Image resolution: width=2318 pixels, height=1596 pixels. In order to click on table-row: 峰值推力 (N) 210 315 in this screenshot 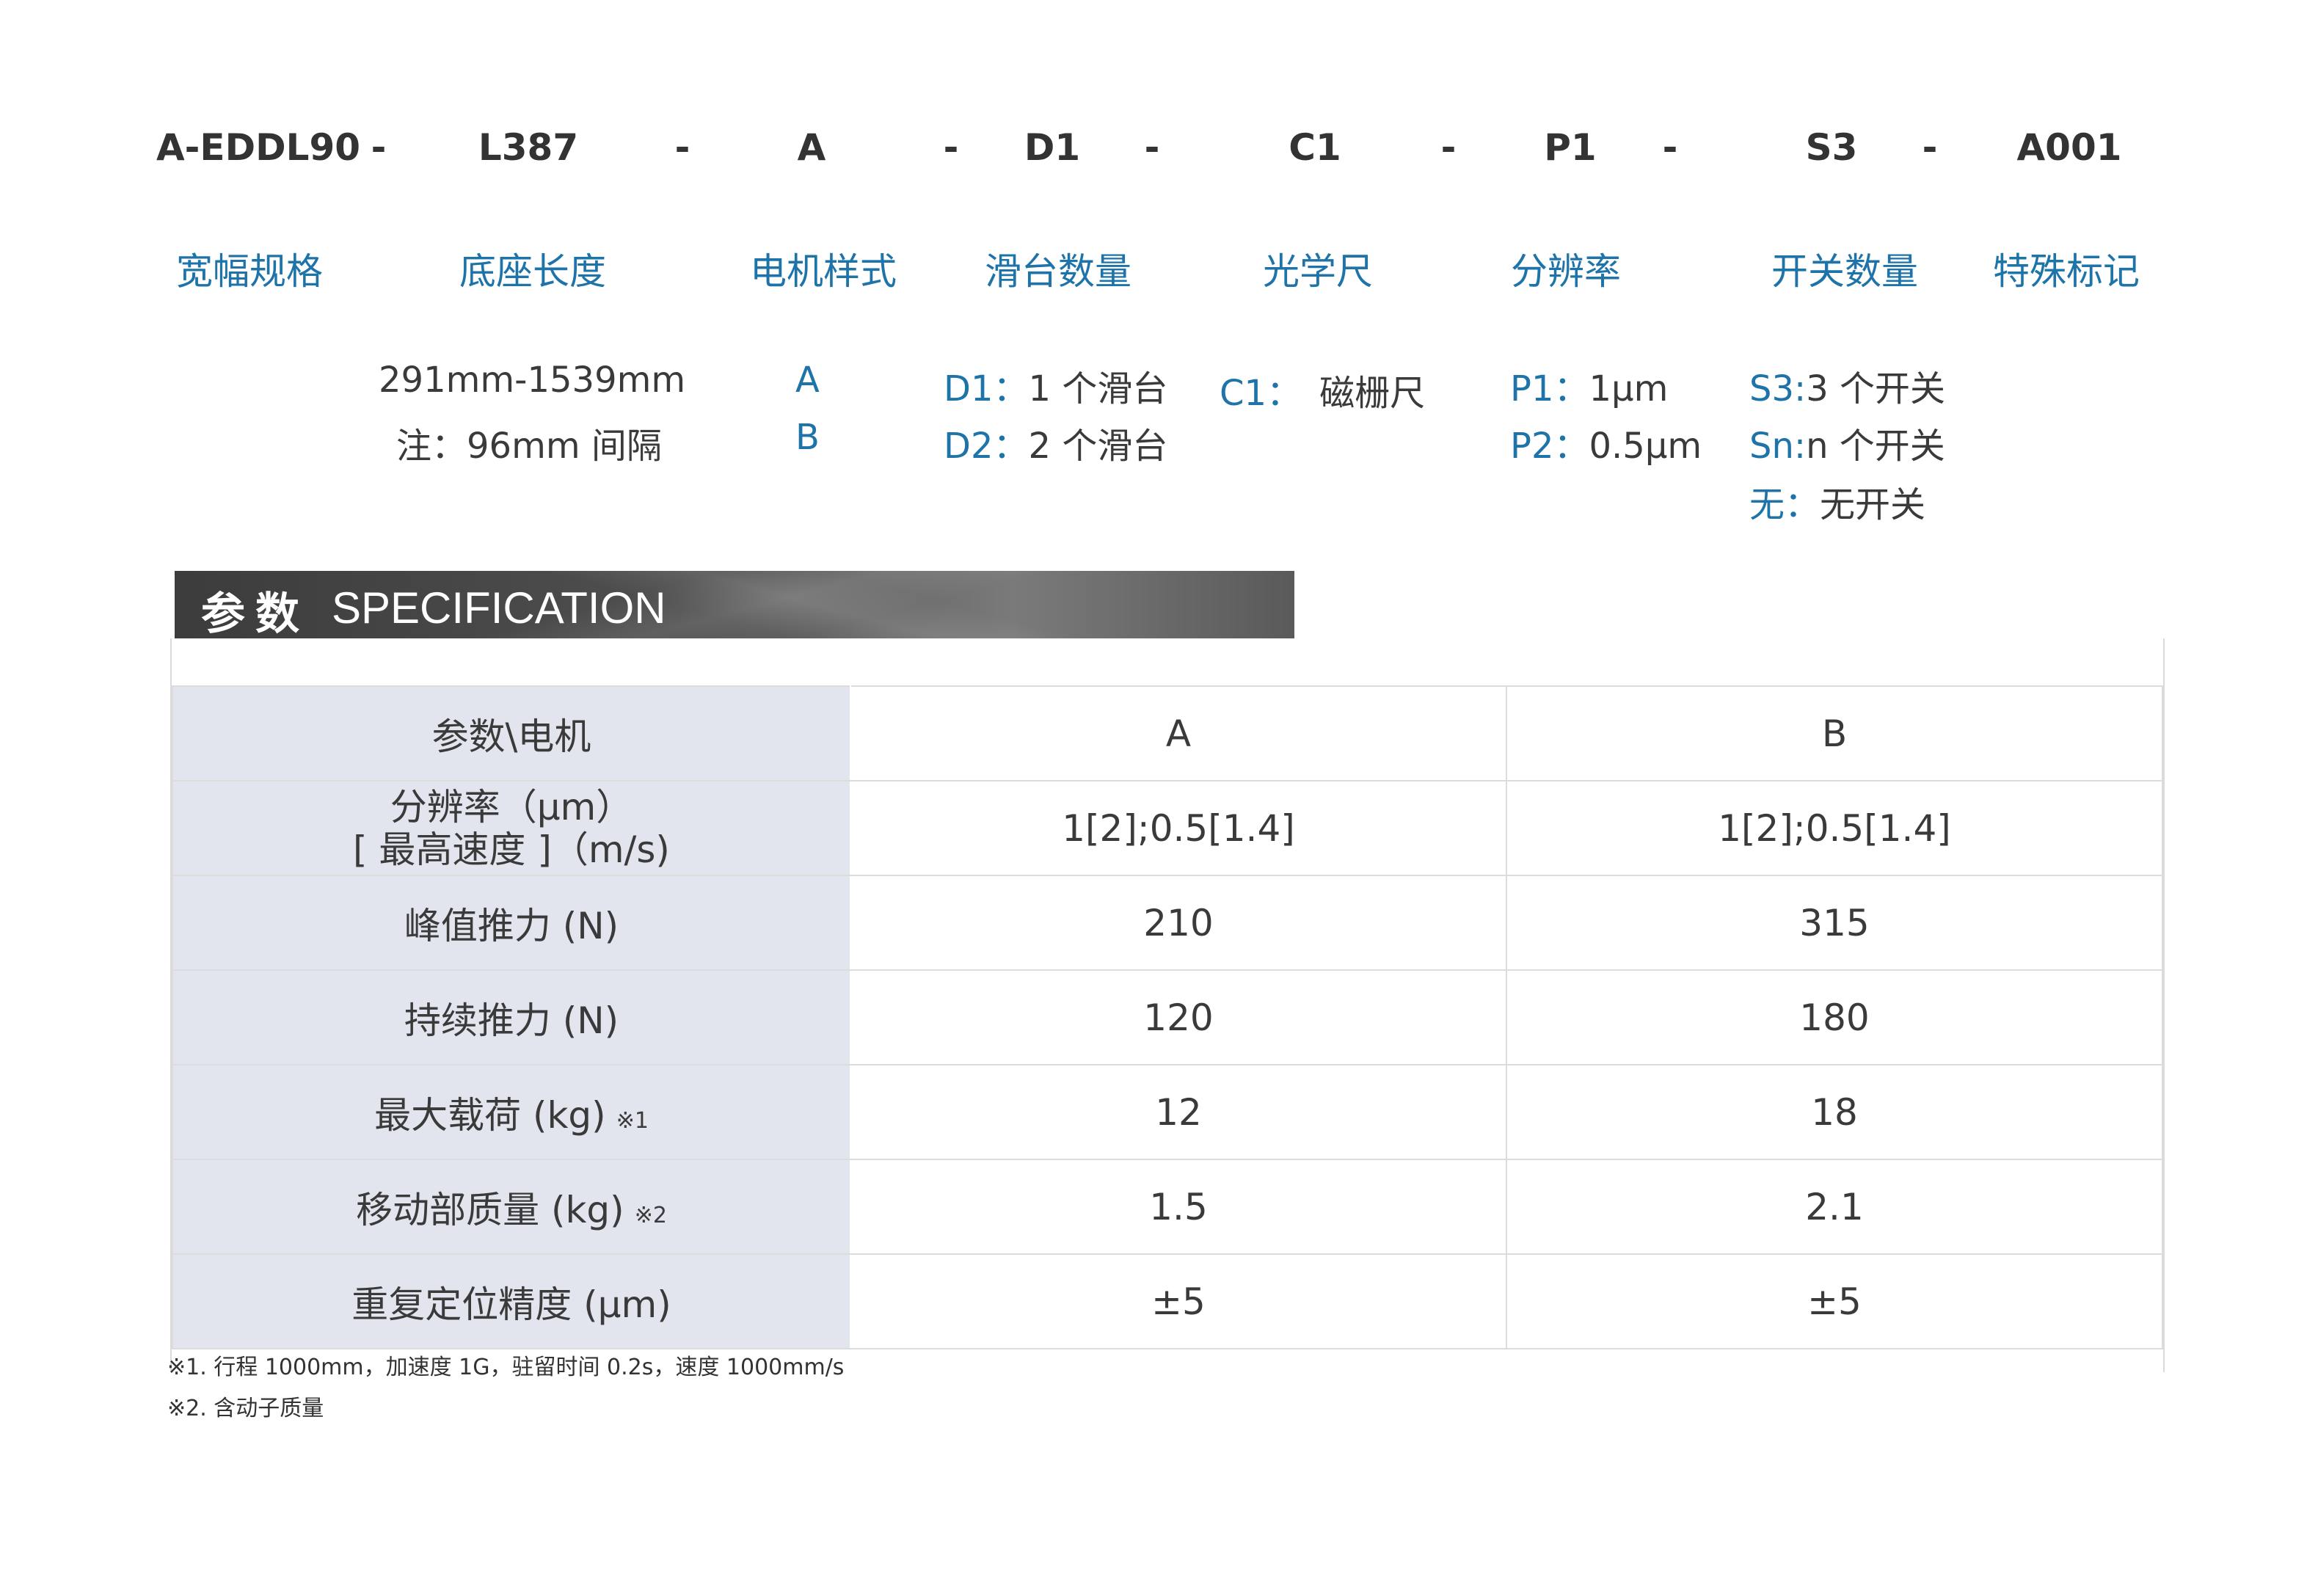, I will do `click(1167, 923)`.